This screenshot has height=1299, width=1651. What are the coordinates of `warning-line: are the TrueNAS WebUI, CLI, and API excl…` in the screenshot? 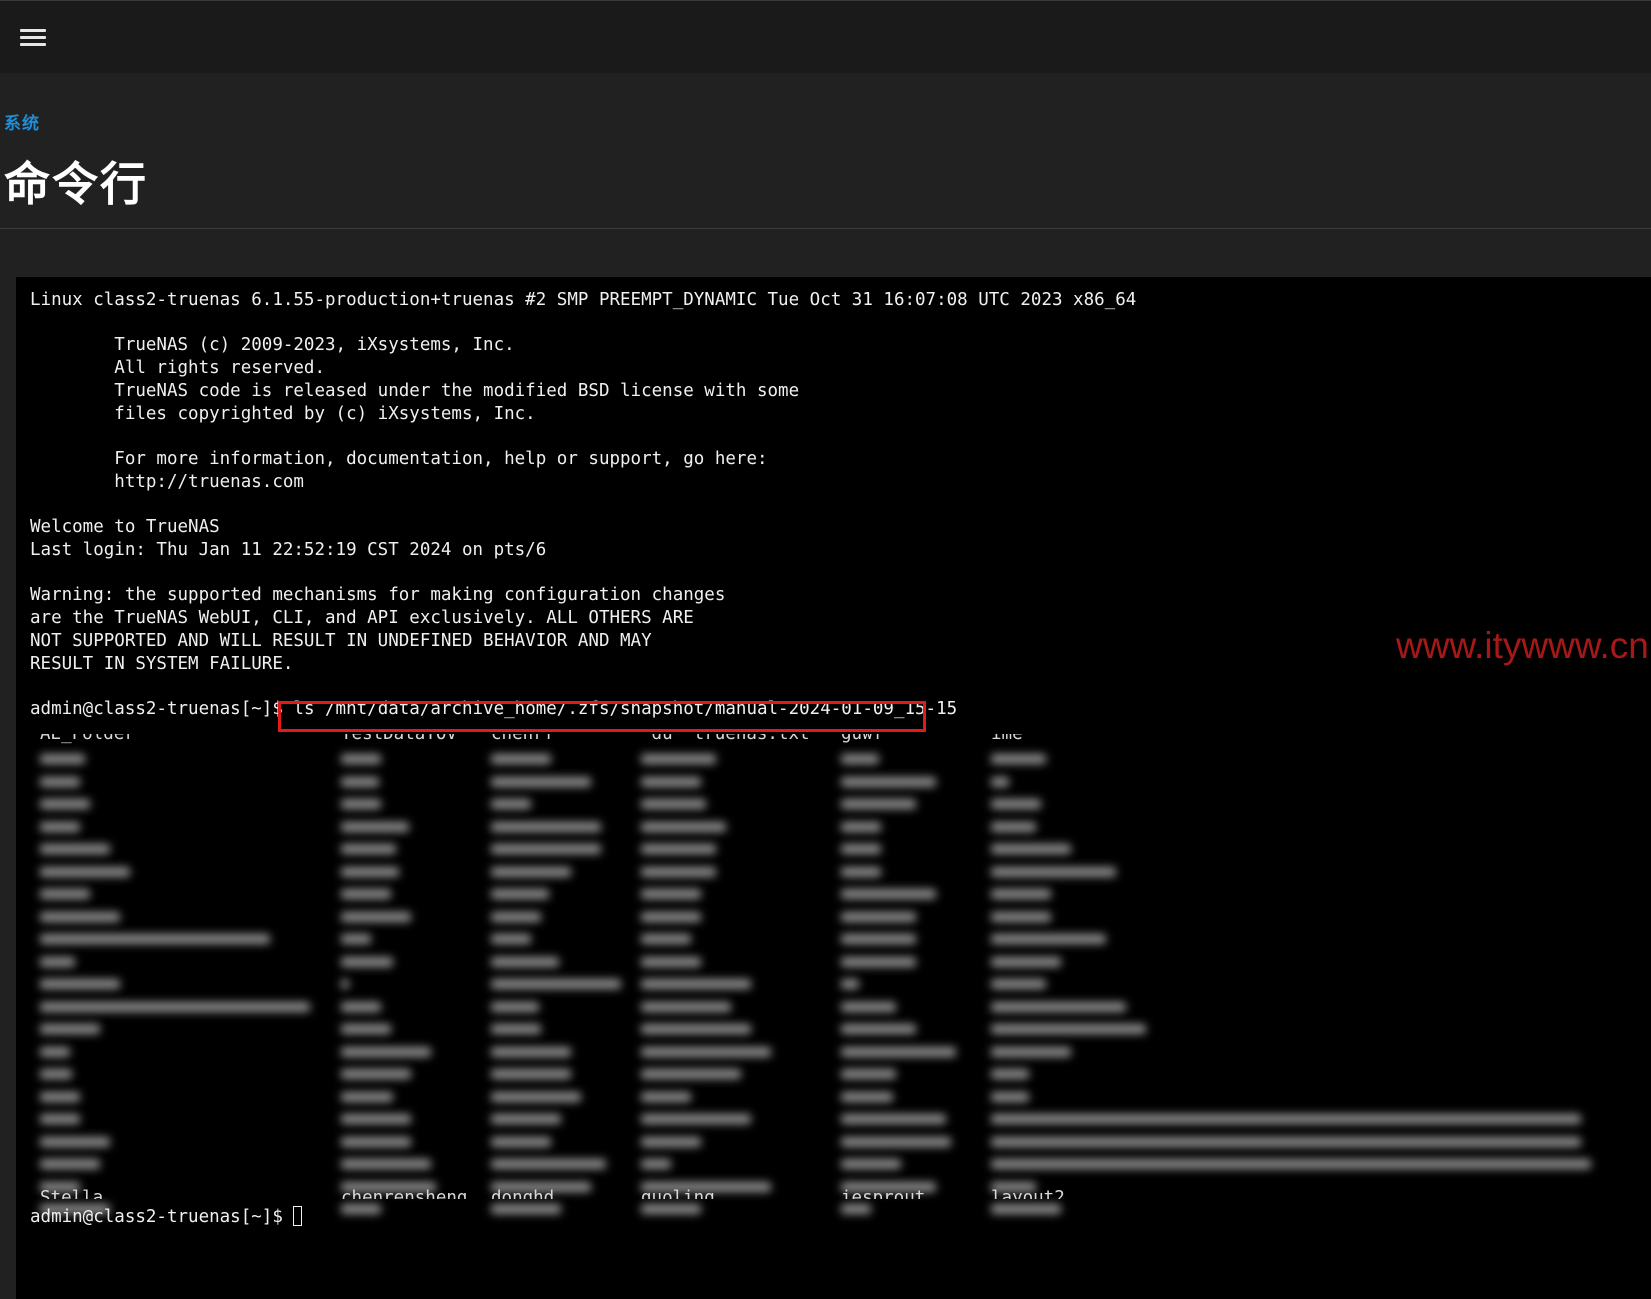 It's located at (362, 618).